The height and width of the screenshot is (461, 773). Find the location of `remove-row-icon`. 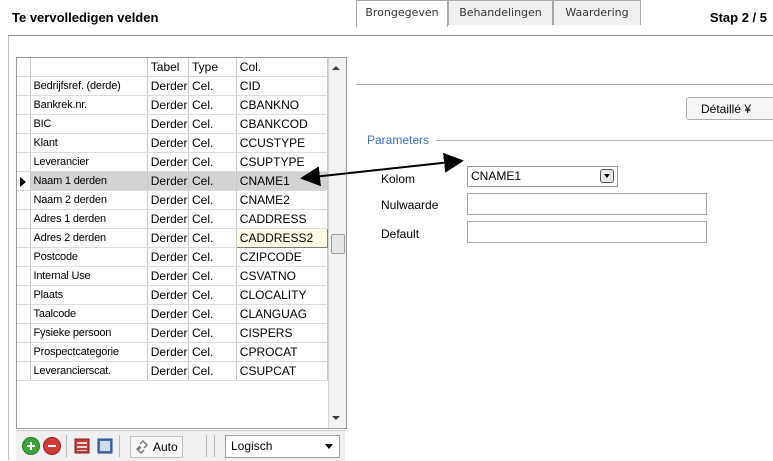

remove-row-icon is located at coordinates (52, 446).